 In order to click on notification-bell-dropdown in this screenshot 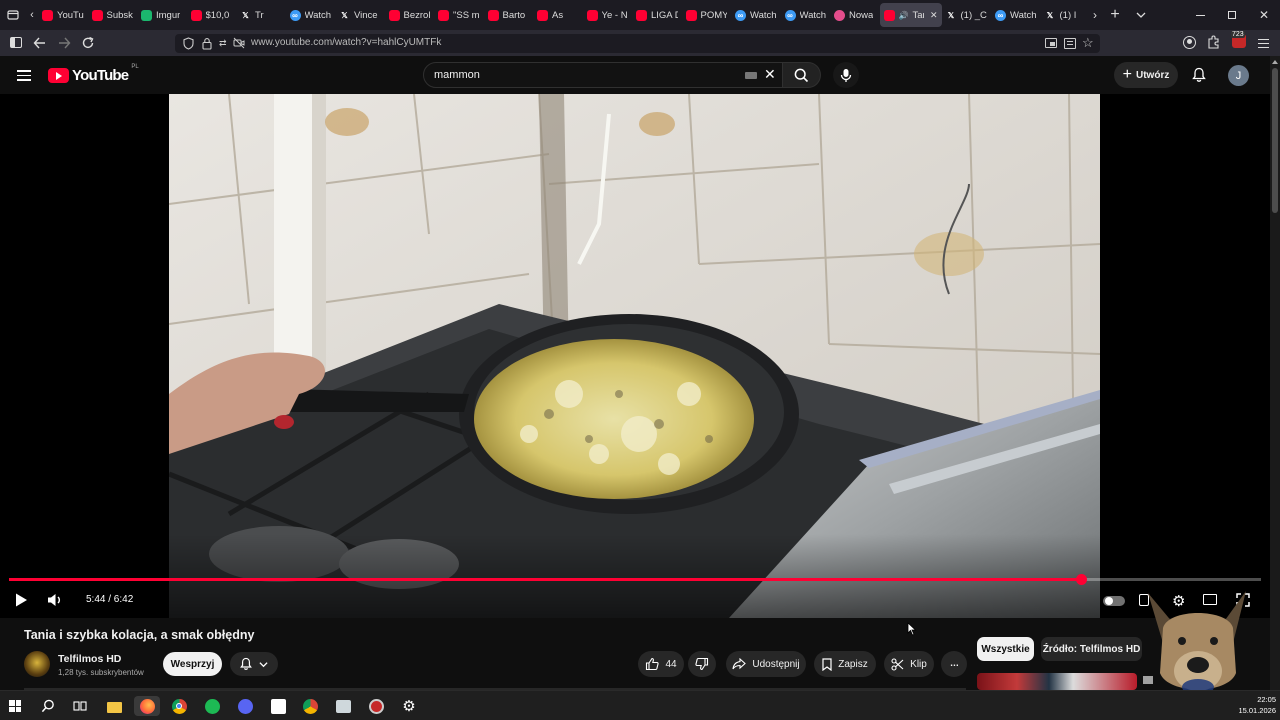, I will do `click(254, 664)`.